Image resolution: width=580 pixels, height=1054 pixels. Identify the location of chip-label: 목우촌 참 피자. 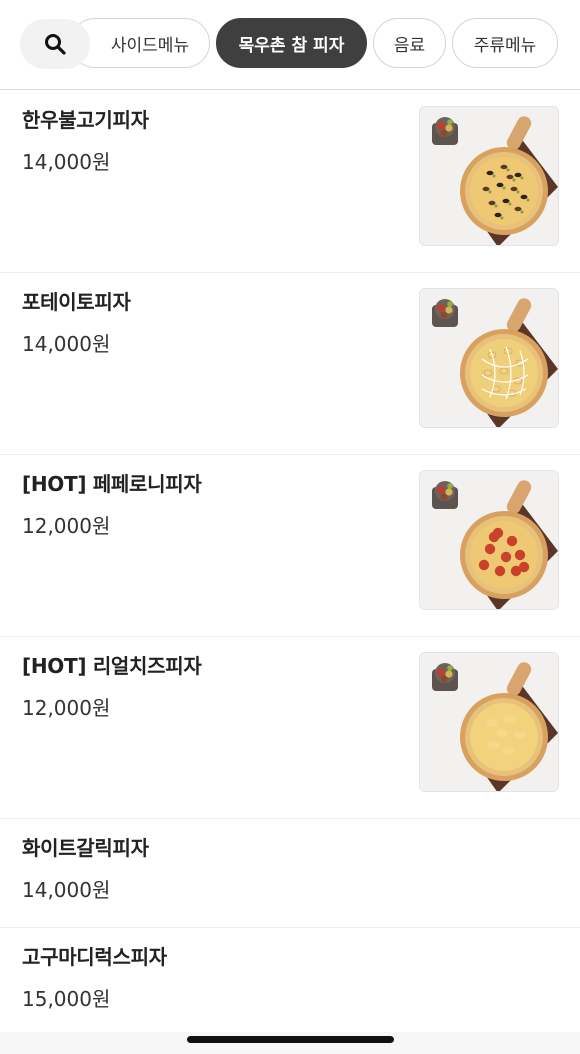
(291, 45).